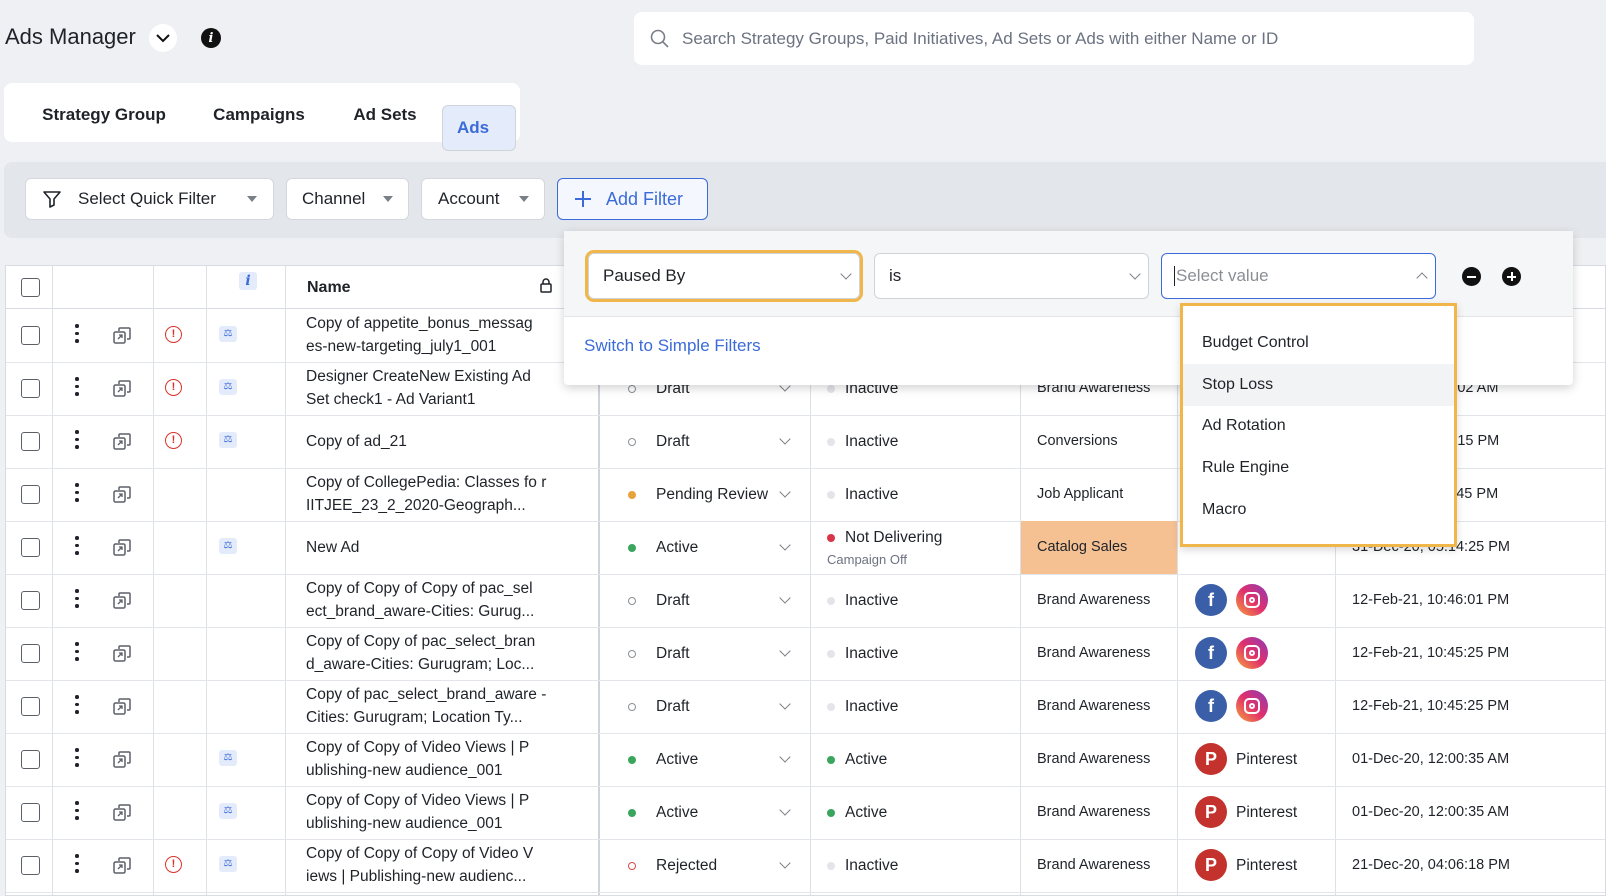 This screenshot has height=896, width=1606. Describe the element at coordinates (1511, 276) in the screenshot. I see `add-condition-icon` at that location.